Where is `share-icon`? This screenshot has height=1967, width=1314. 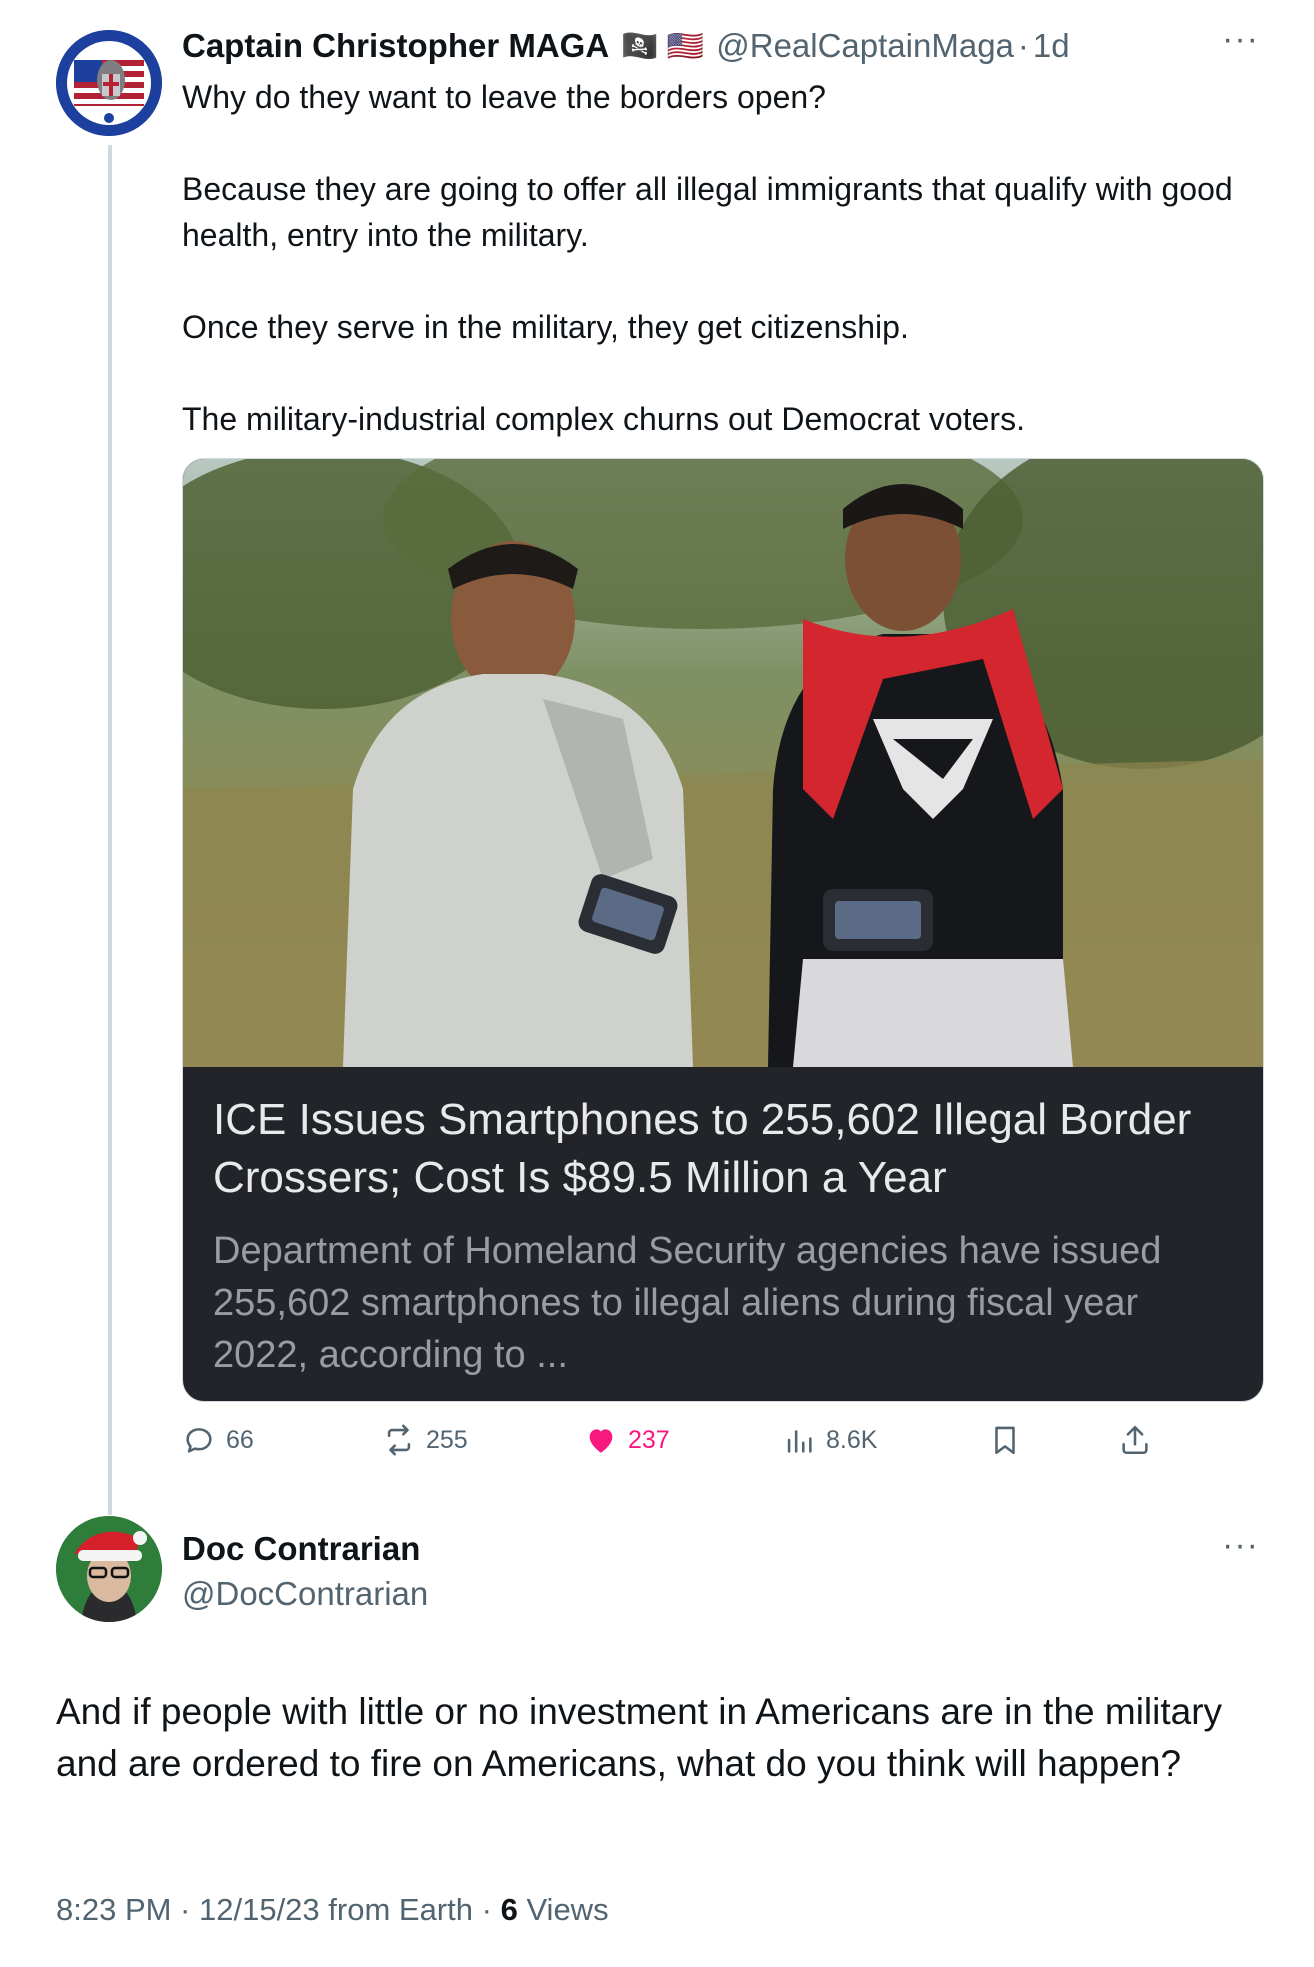
share-icon is located at coordinates (1135, 1440).